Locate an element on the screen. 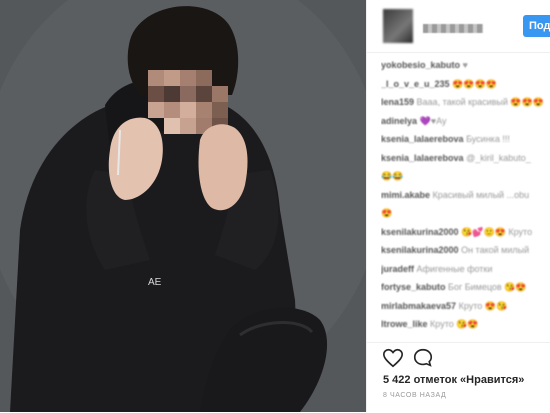 This screenshot has height=413, width=550. comment-username: mimi.akabe is located at coordinates (405, 195).